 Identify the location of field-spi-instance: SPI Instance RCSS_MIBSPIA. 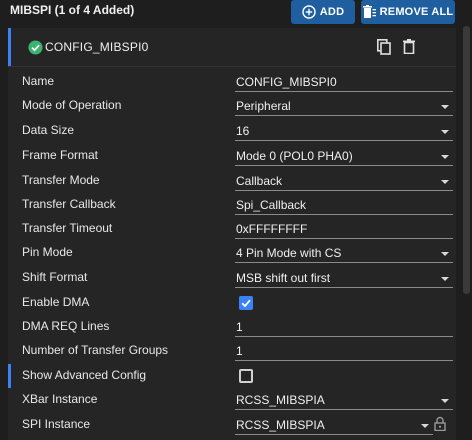
(232, 425).